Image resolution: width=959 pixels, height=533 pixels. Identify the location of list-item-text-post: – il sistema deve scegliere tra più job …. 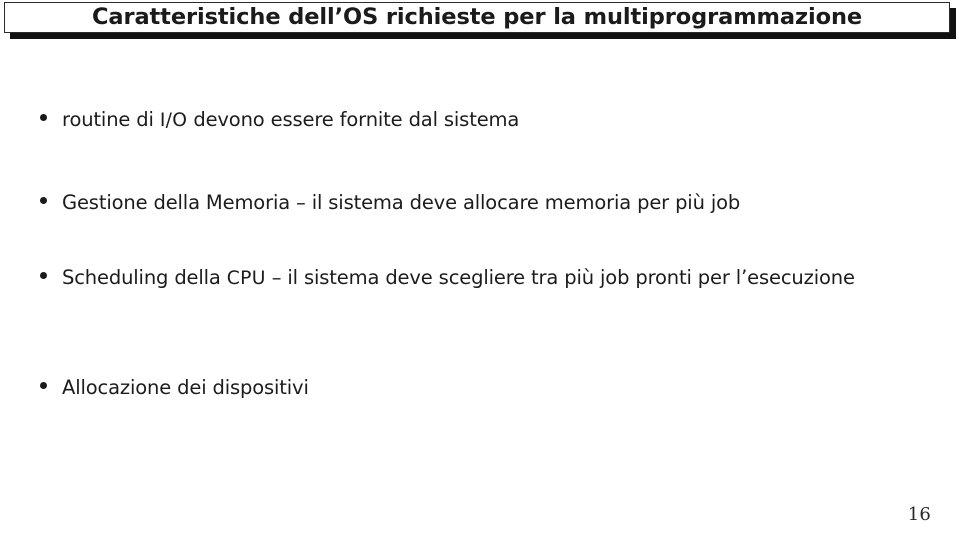
(560, 277).